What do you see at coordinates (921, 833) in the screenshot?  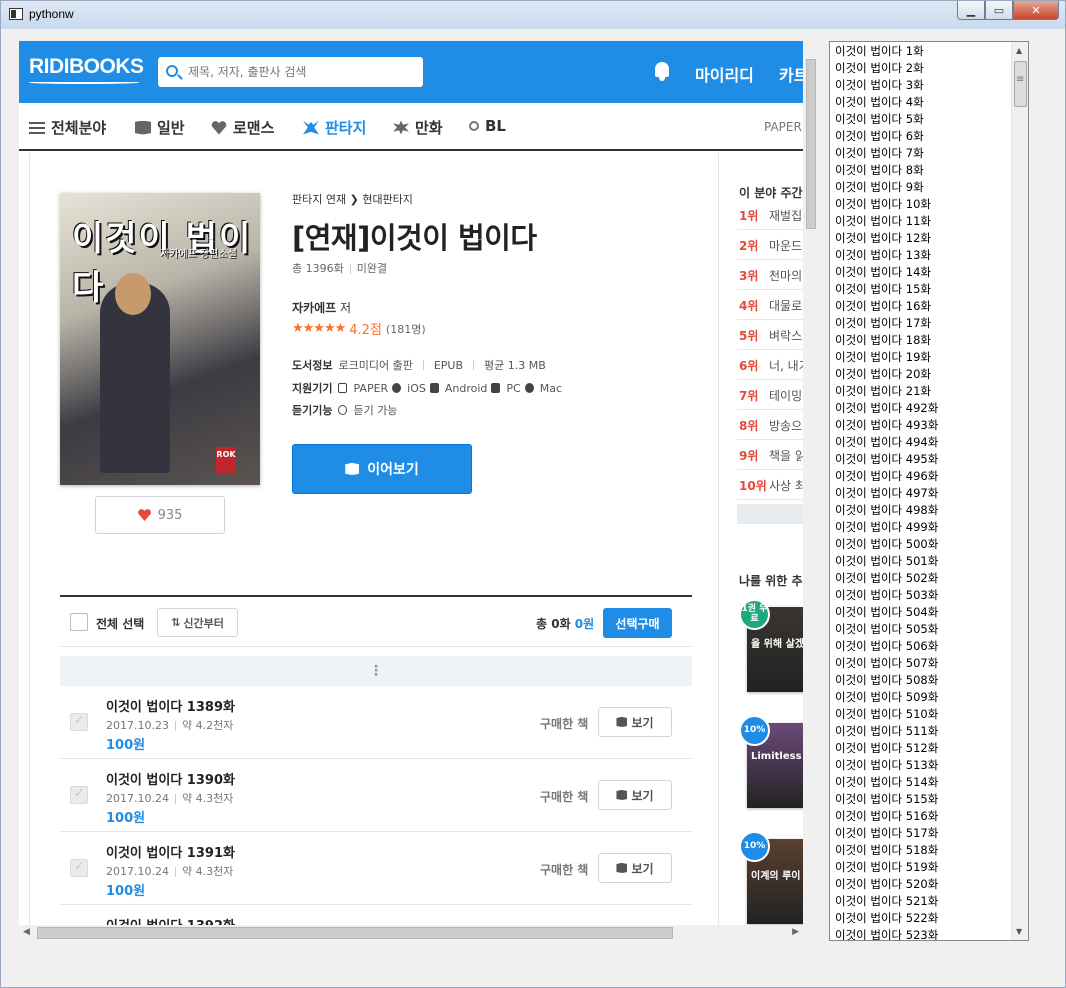 I see `listbox-item: 이것이 법이다 517화` at bounding box center [921, 833].